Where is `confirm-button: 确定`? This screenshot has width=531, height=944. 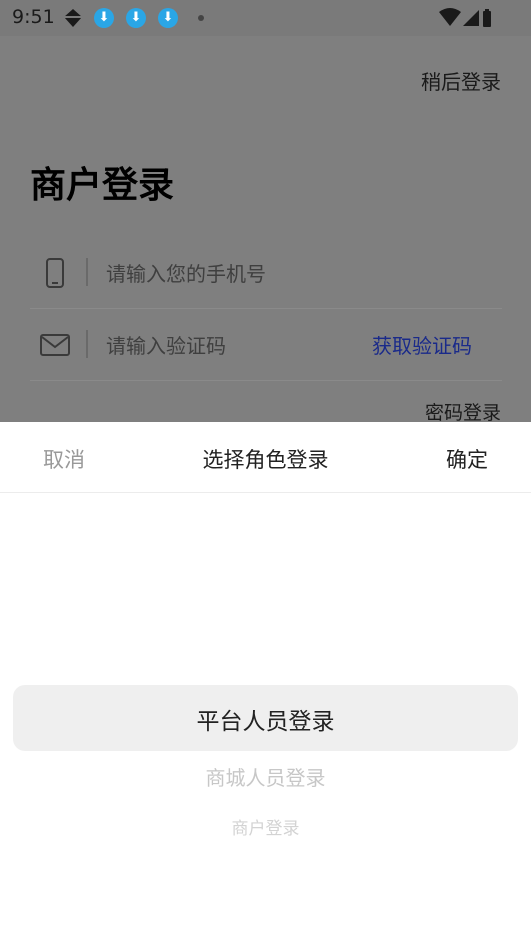
confirm-button: 确定 is located at coordinates (467, 459).